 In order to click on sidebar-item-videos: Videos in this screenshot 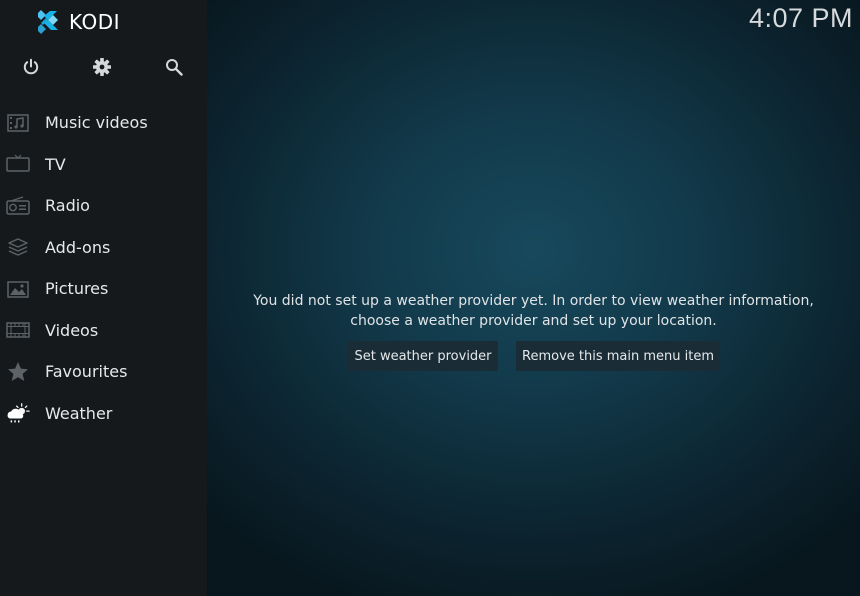, I will do `click(103, 331)`.